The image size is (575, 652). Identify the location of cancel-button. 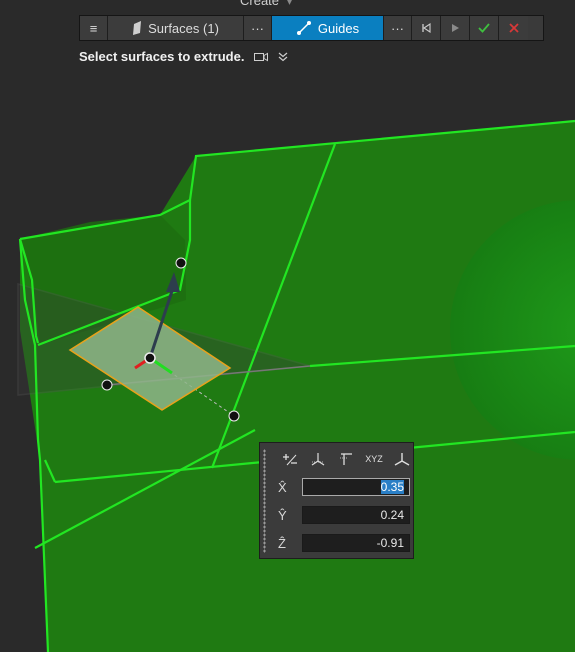
(513, 28).